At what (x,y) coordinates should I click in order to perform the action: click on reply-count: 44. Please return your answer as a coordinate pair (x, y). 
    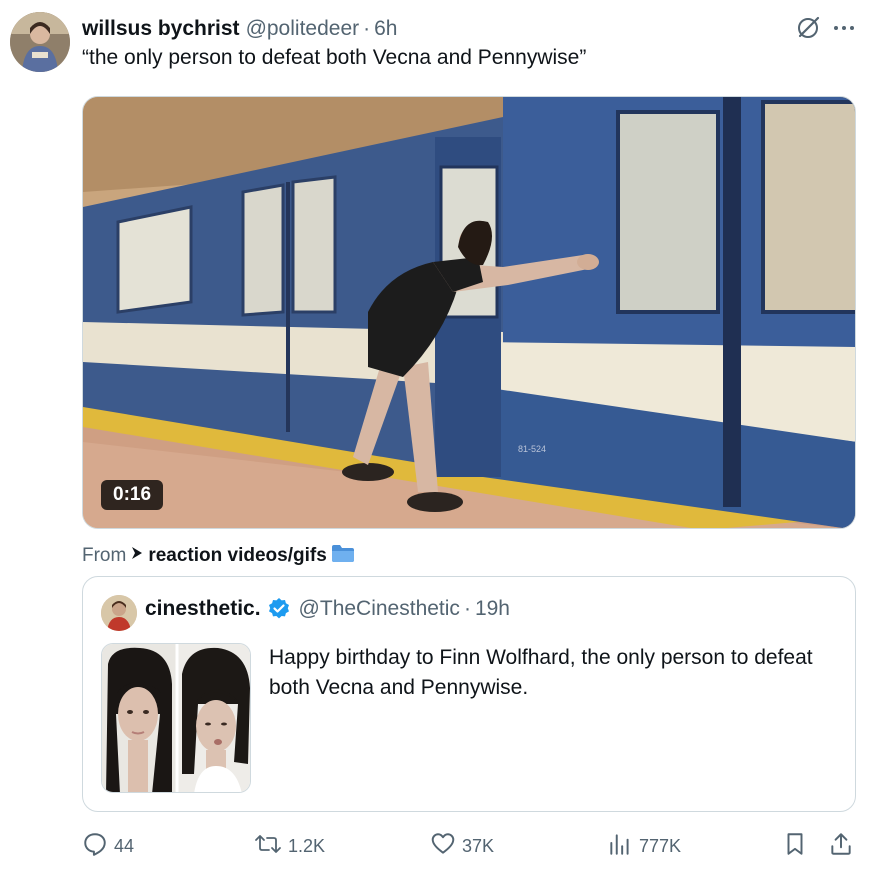
    Looking at the image, I should click on (124, 845).